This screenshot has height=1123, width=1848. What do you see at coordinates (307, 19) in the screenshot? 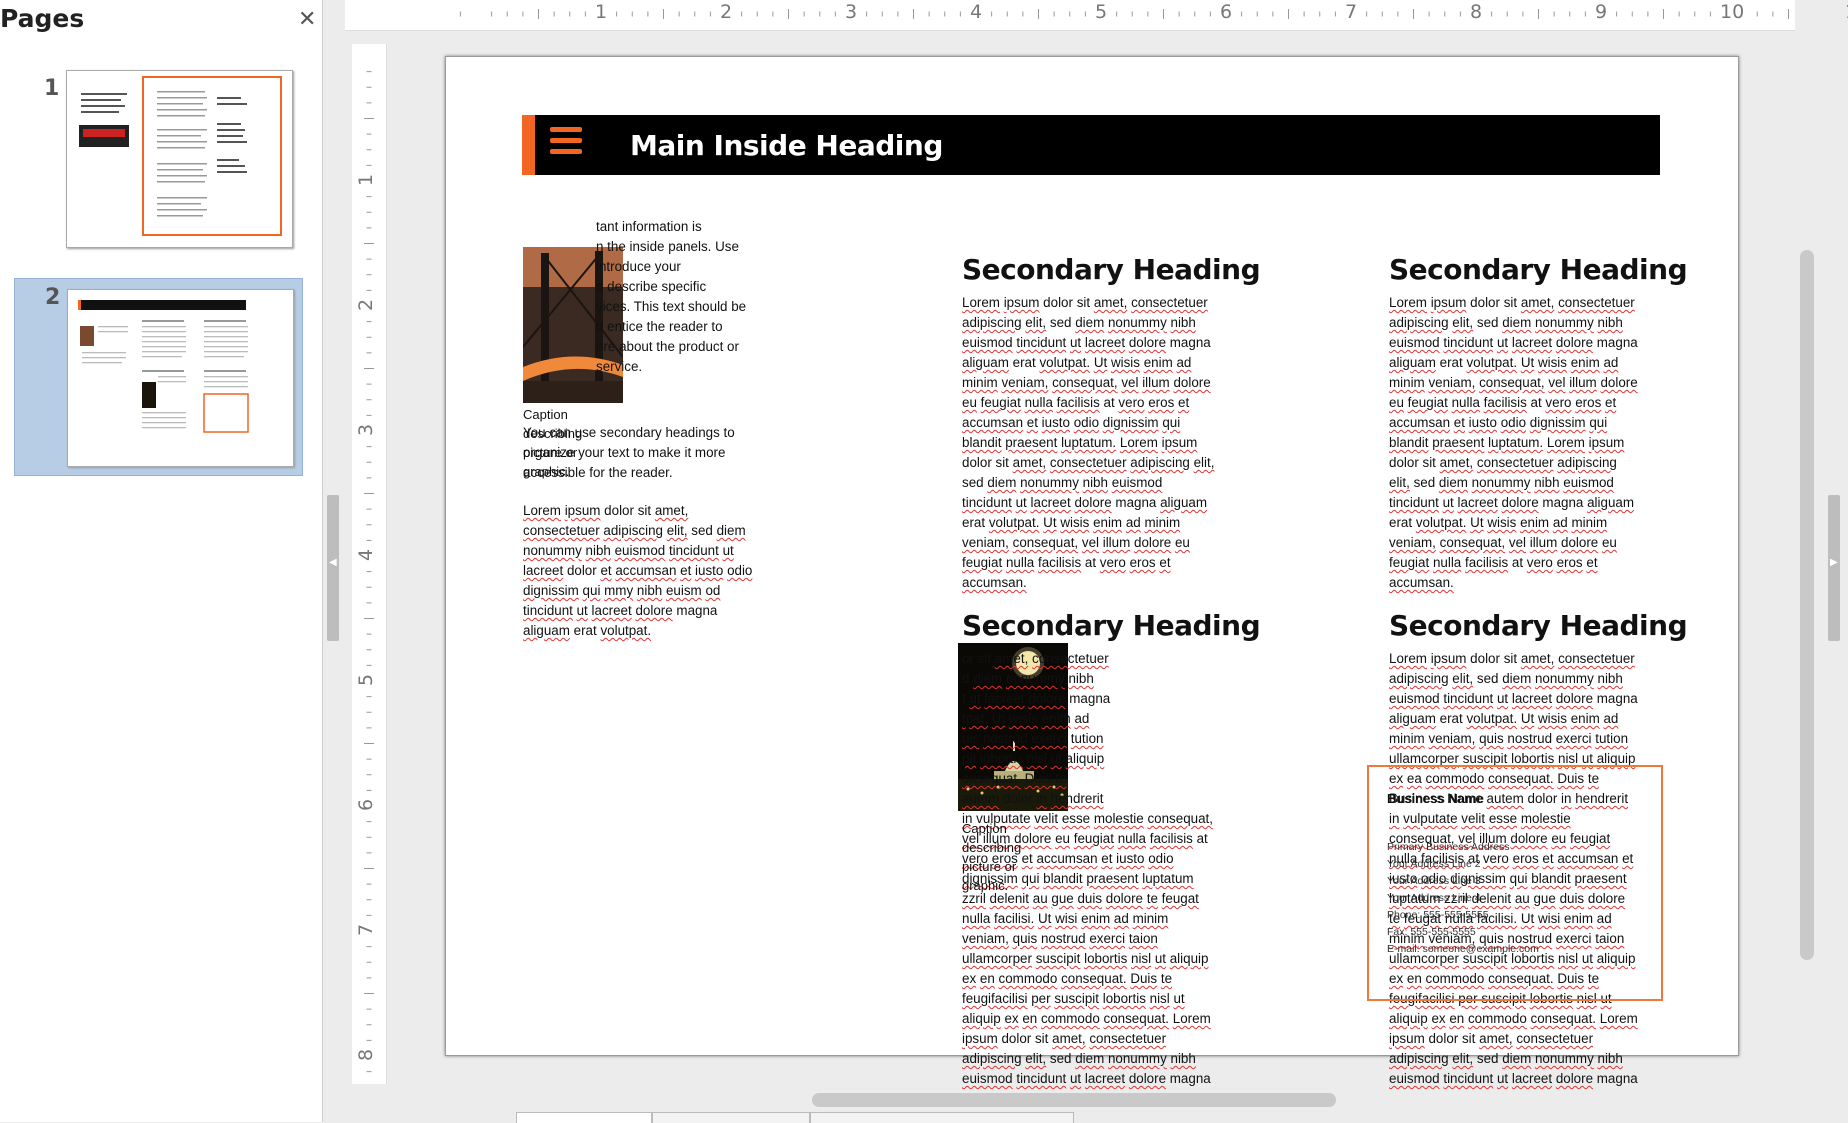
I see `close-icon: ✕` at bounding box center [307, 19].